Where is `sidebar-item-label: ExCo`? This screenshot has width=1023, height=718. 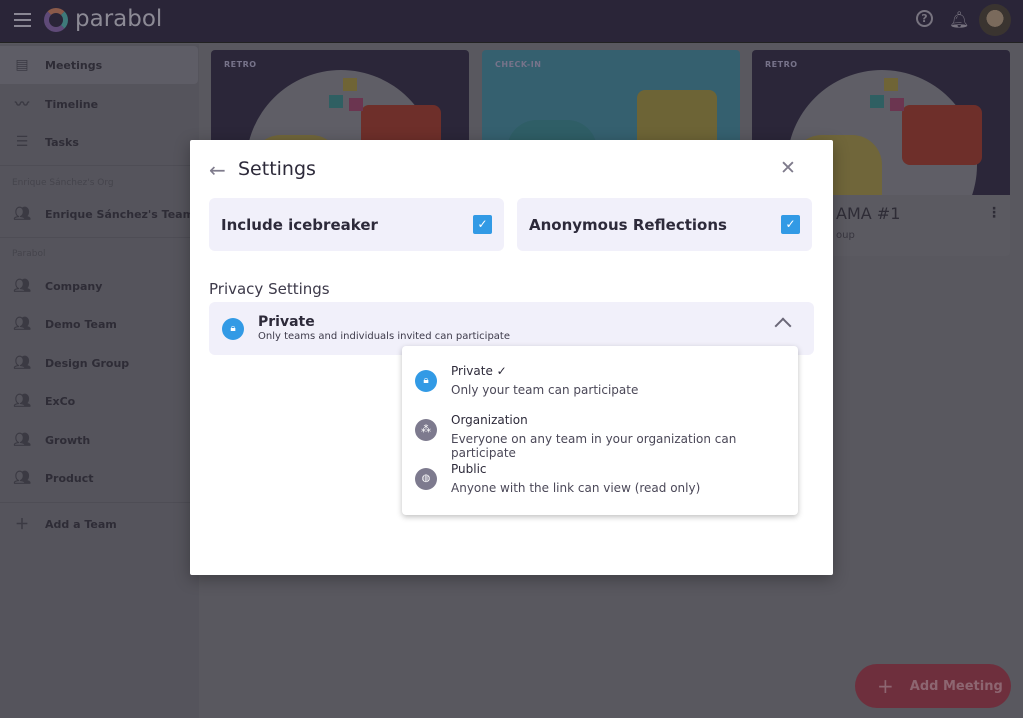
sidebar-item-label: ExCo is located at coordinates (60, 401).